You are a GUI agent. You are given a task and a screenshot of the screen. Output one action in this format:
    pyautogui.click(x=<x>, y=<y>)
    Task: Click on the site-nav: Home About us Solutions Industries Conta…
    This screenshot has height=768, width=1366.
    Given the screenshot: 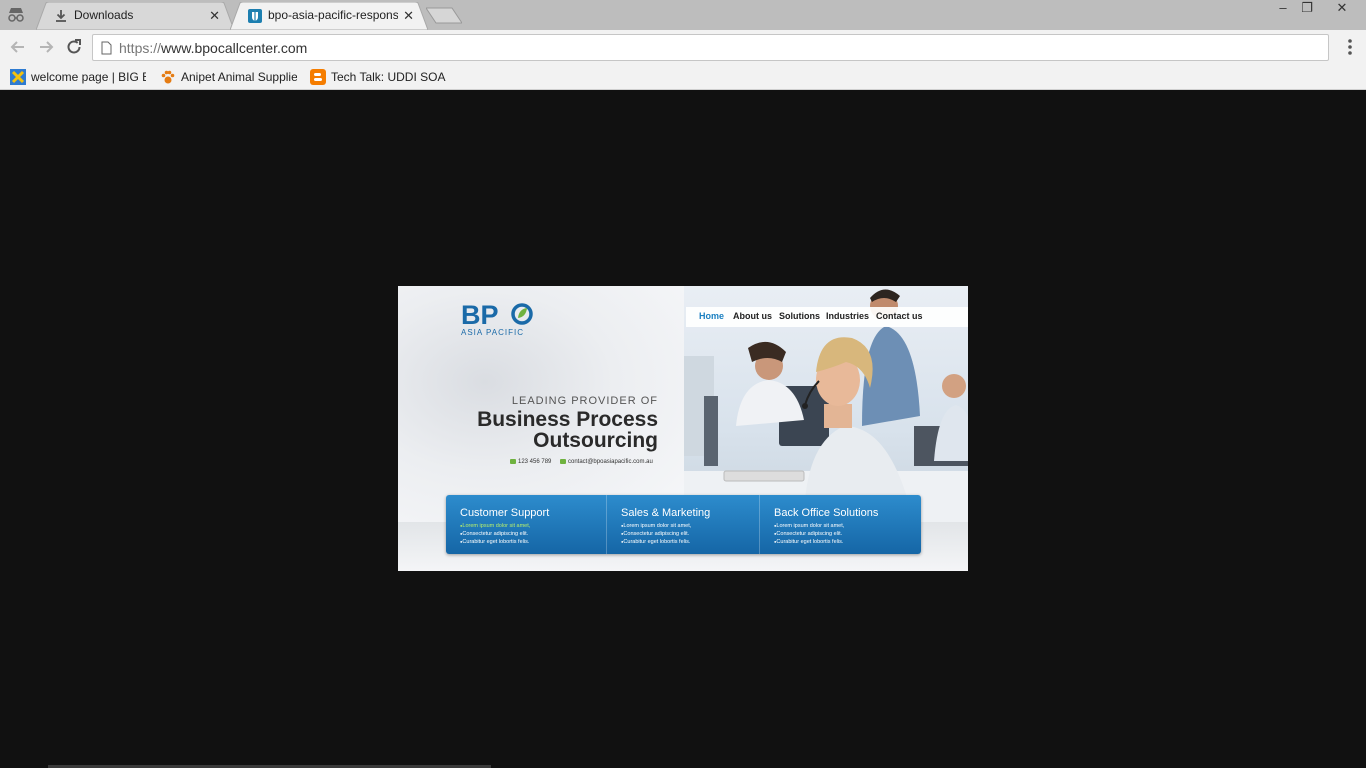 What is the action you would take?
    pyautogui.click(x=827, y=317)
    